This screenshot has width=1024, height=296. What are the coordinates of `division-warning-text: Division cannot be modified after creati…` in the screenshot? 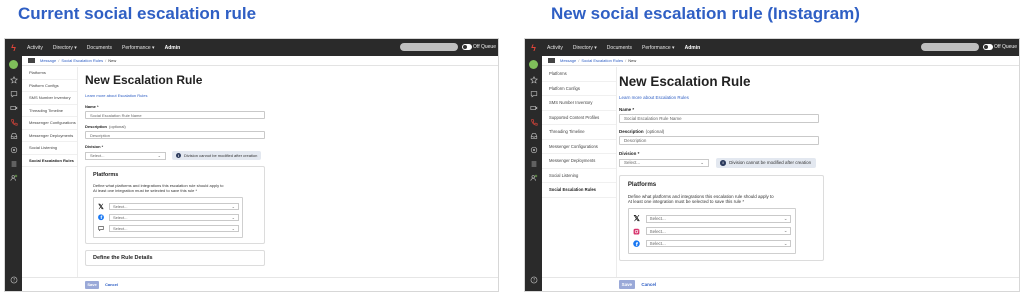 It's located at (221, 155).